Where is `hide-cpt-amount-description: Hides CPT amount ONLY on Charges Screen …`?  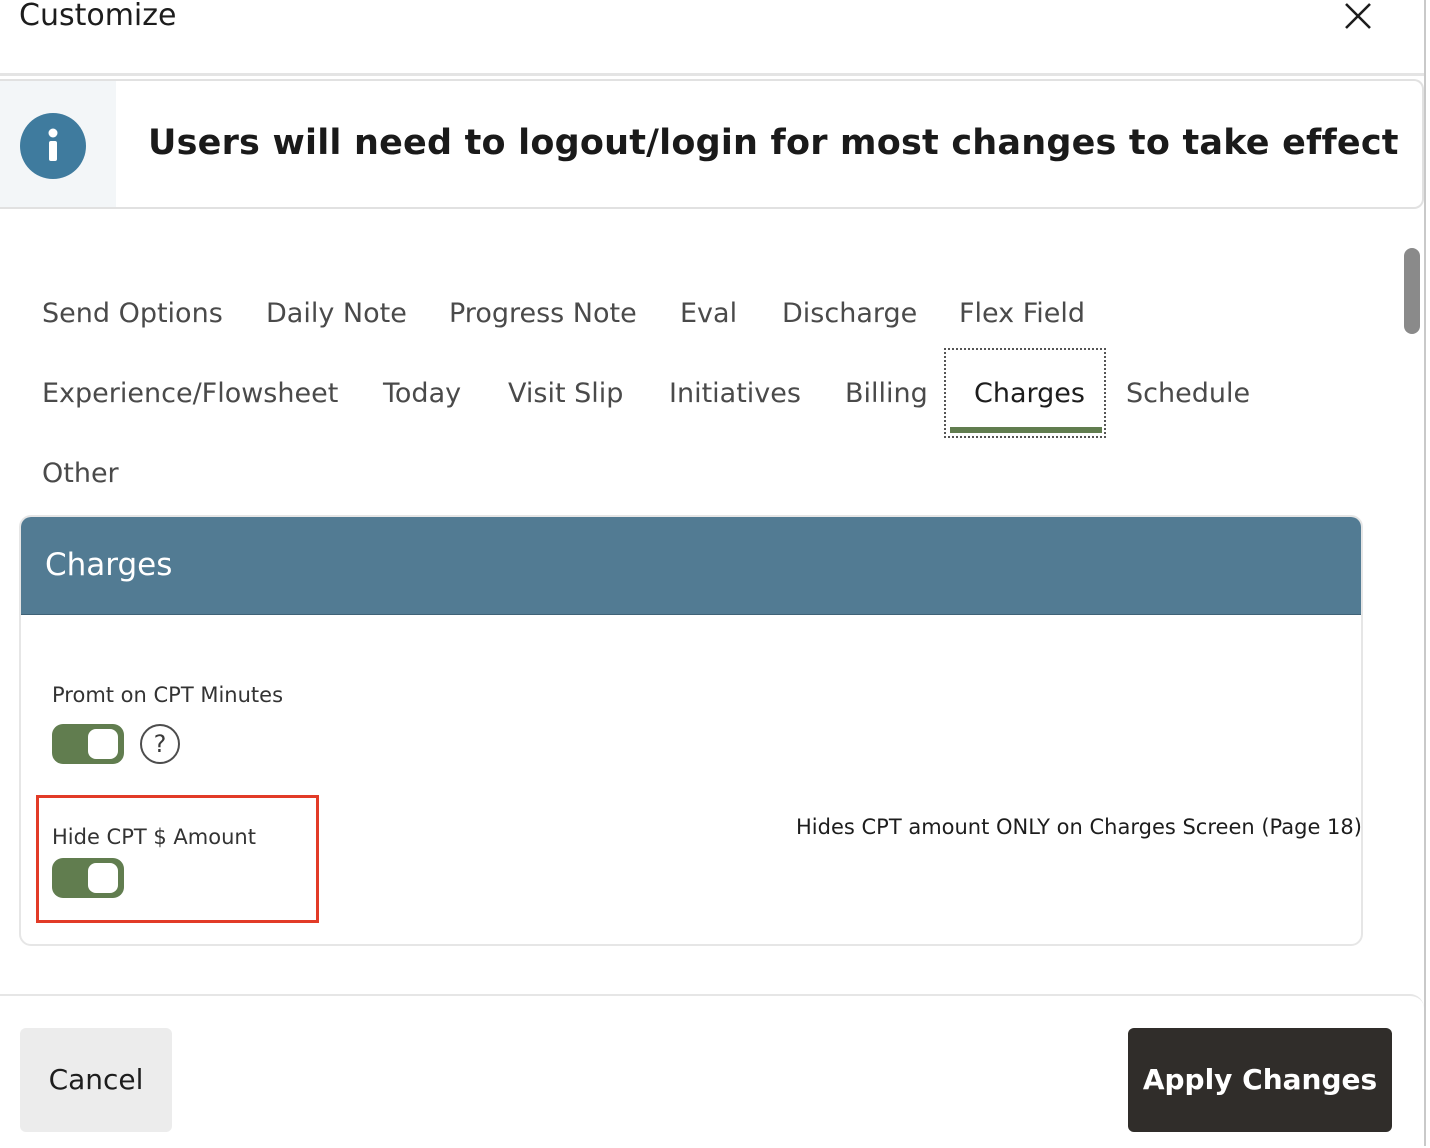 hide-cpt-amount-description: Hides CPT amount ONLY on Charges Screen … is located at coordinates (1079, 827).